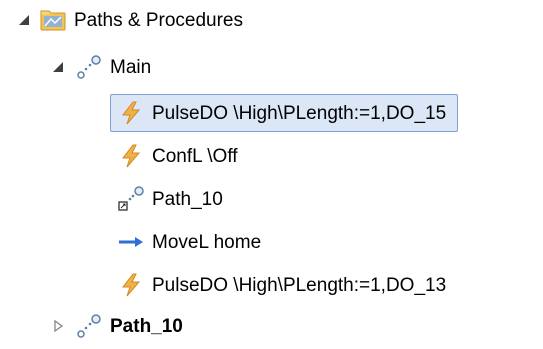  What do you see at coordinates (158, 20) in the screenshot?
I see `tree-node-label: Paths & Procedures` at bounding box center [158, 20].